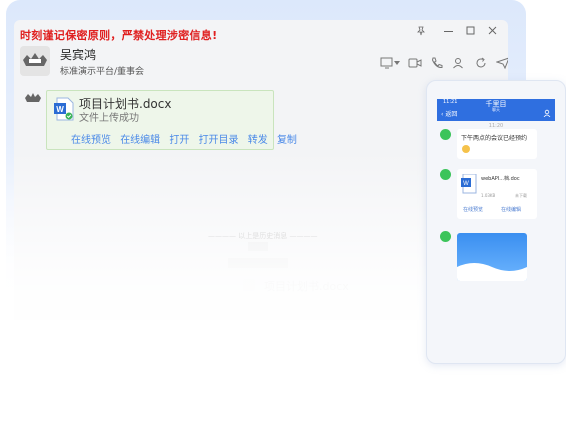 The image size is (566, 435). What do you see at coordinates (449, 32) in the screenshot?
I see `minimize-icon` at bounding box center [449, 32].